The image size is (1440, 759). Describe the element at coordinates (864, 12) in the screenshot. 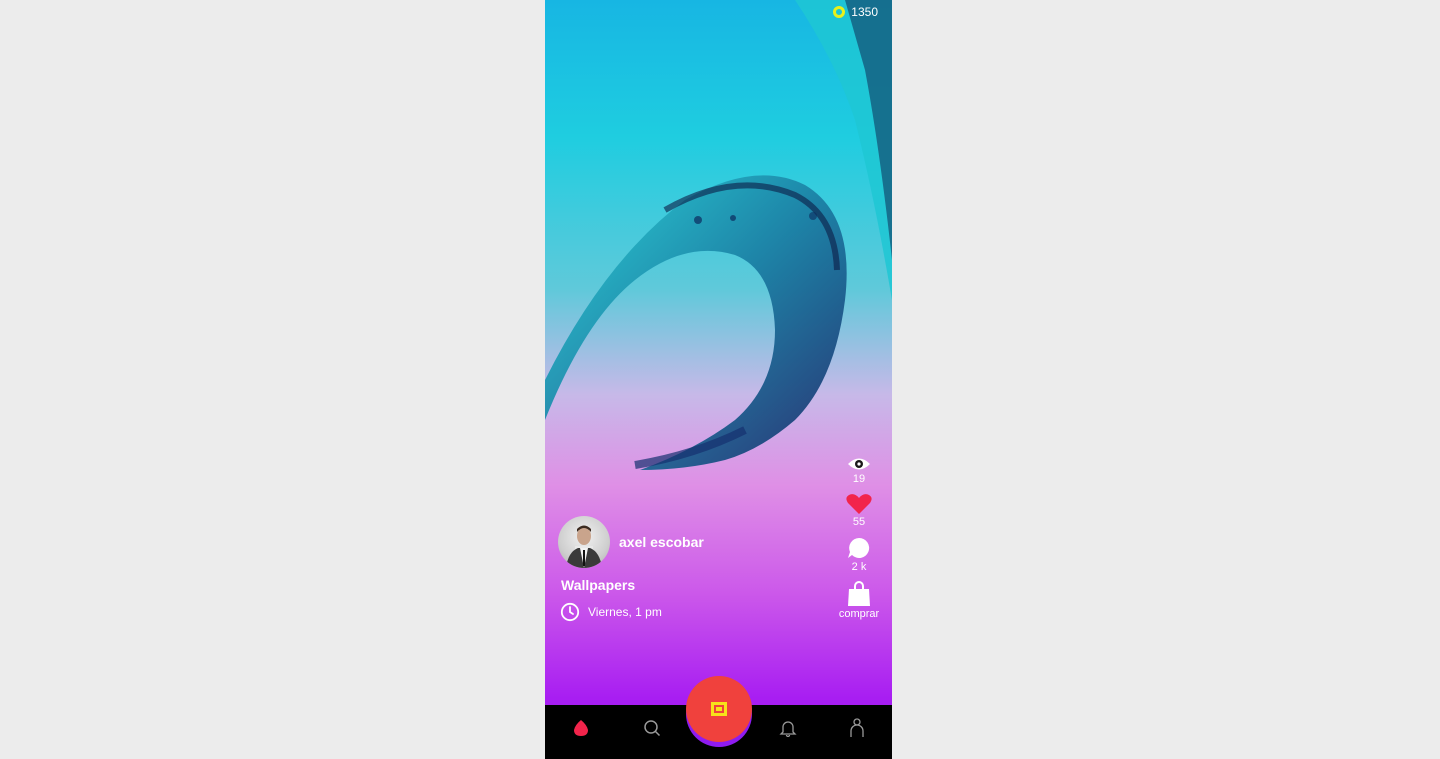

I see `coin-count: 1350` at that location.